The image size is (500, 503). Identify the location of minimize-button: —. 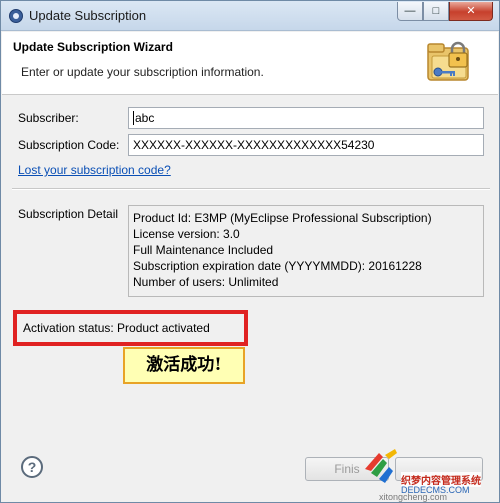
(410, 11).